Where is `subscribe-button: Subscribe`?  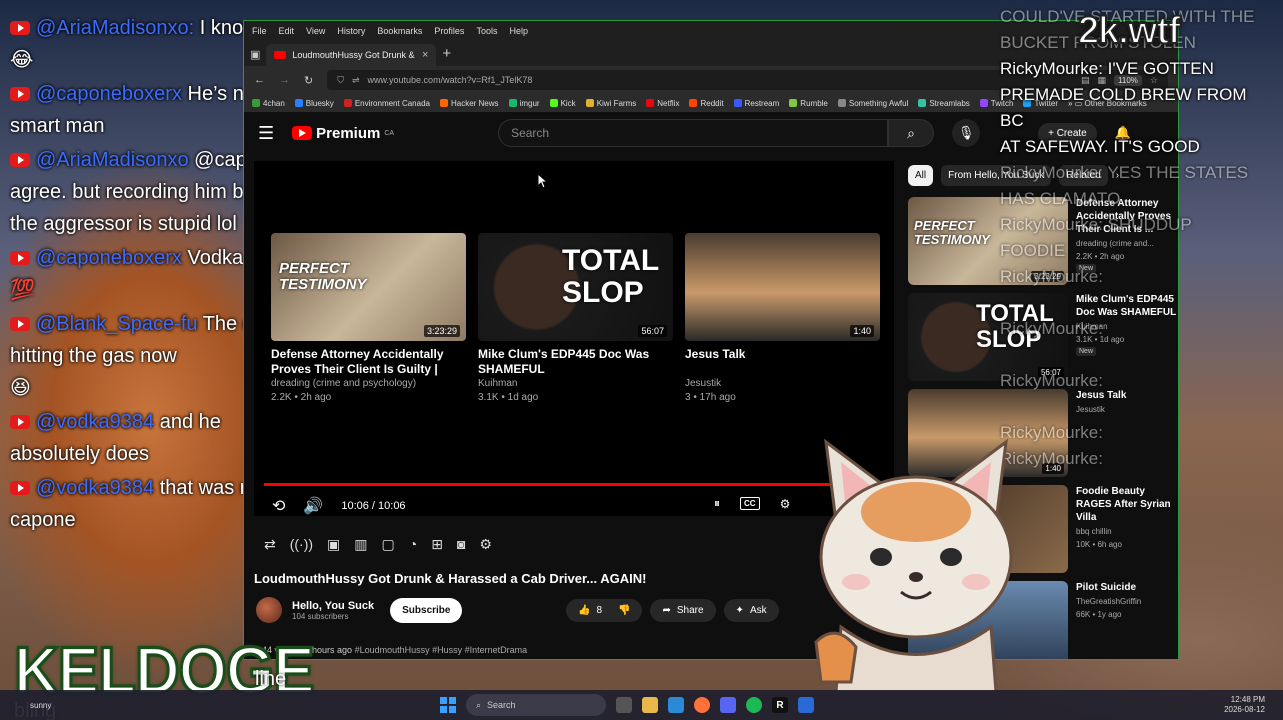
subscribe-button: Subscribe is located at coordinates (426, 610).